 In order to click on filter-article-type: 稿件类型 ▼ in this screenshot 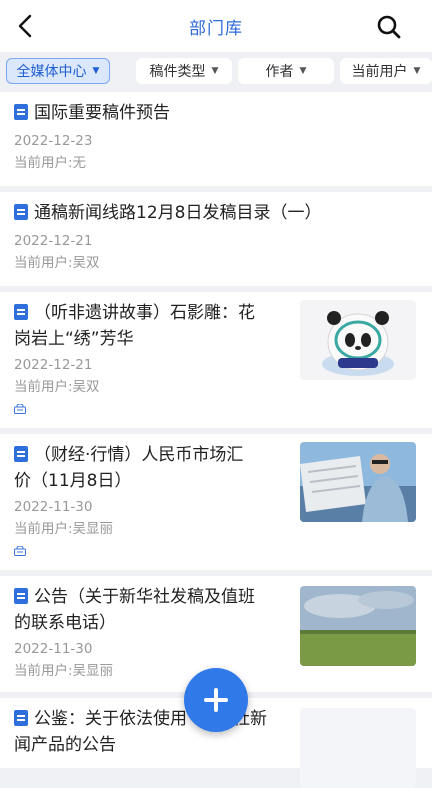, I will do `click(184, 71)`.